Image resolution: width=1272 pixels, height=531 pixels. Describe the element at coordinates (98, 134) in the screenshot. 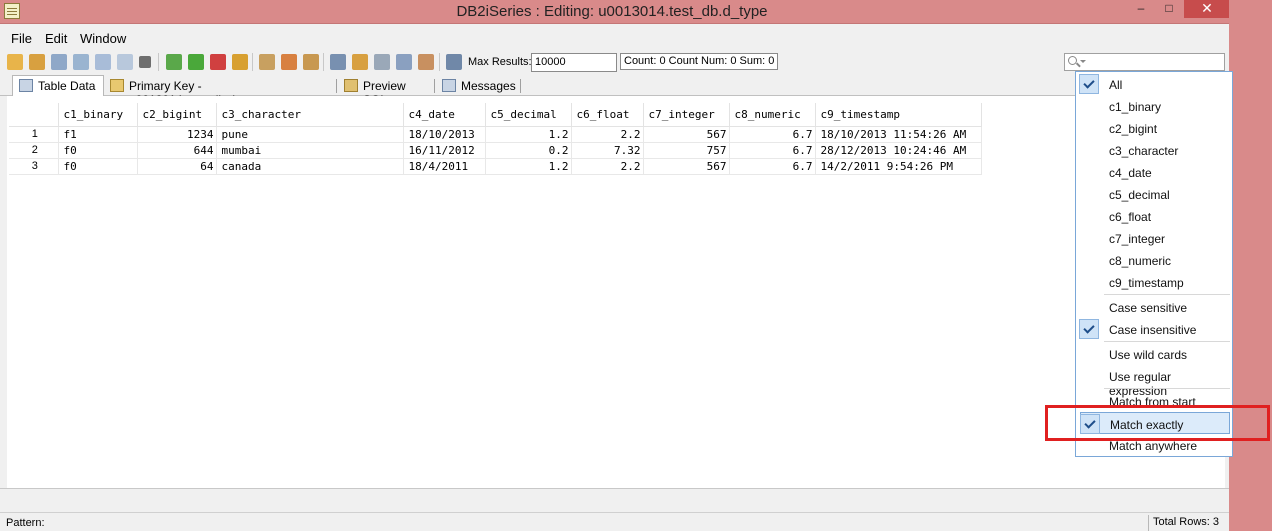

I see `table-cell: f1` at that location.